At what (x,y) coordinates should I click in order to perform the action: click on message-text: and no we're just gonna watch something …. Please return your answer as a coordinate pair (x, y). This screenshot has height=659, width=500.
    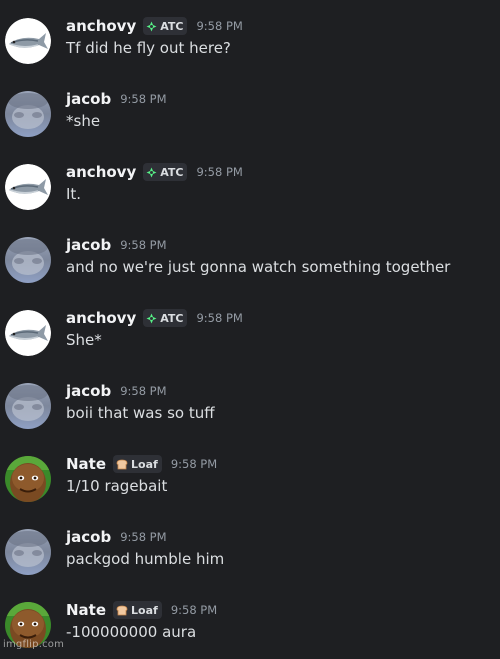
    Looking at the image, I should click on (258, 267).